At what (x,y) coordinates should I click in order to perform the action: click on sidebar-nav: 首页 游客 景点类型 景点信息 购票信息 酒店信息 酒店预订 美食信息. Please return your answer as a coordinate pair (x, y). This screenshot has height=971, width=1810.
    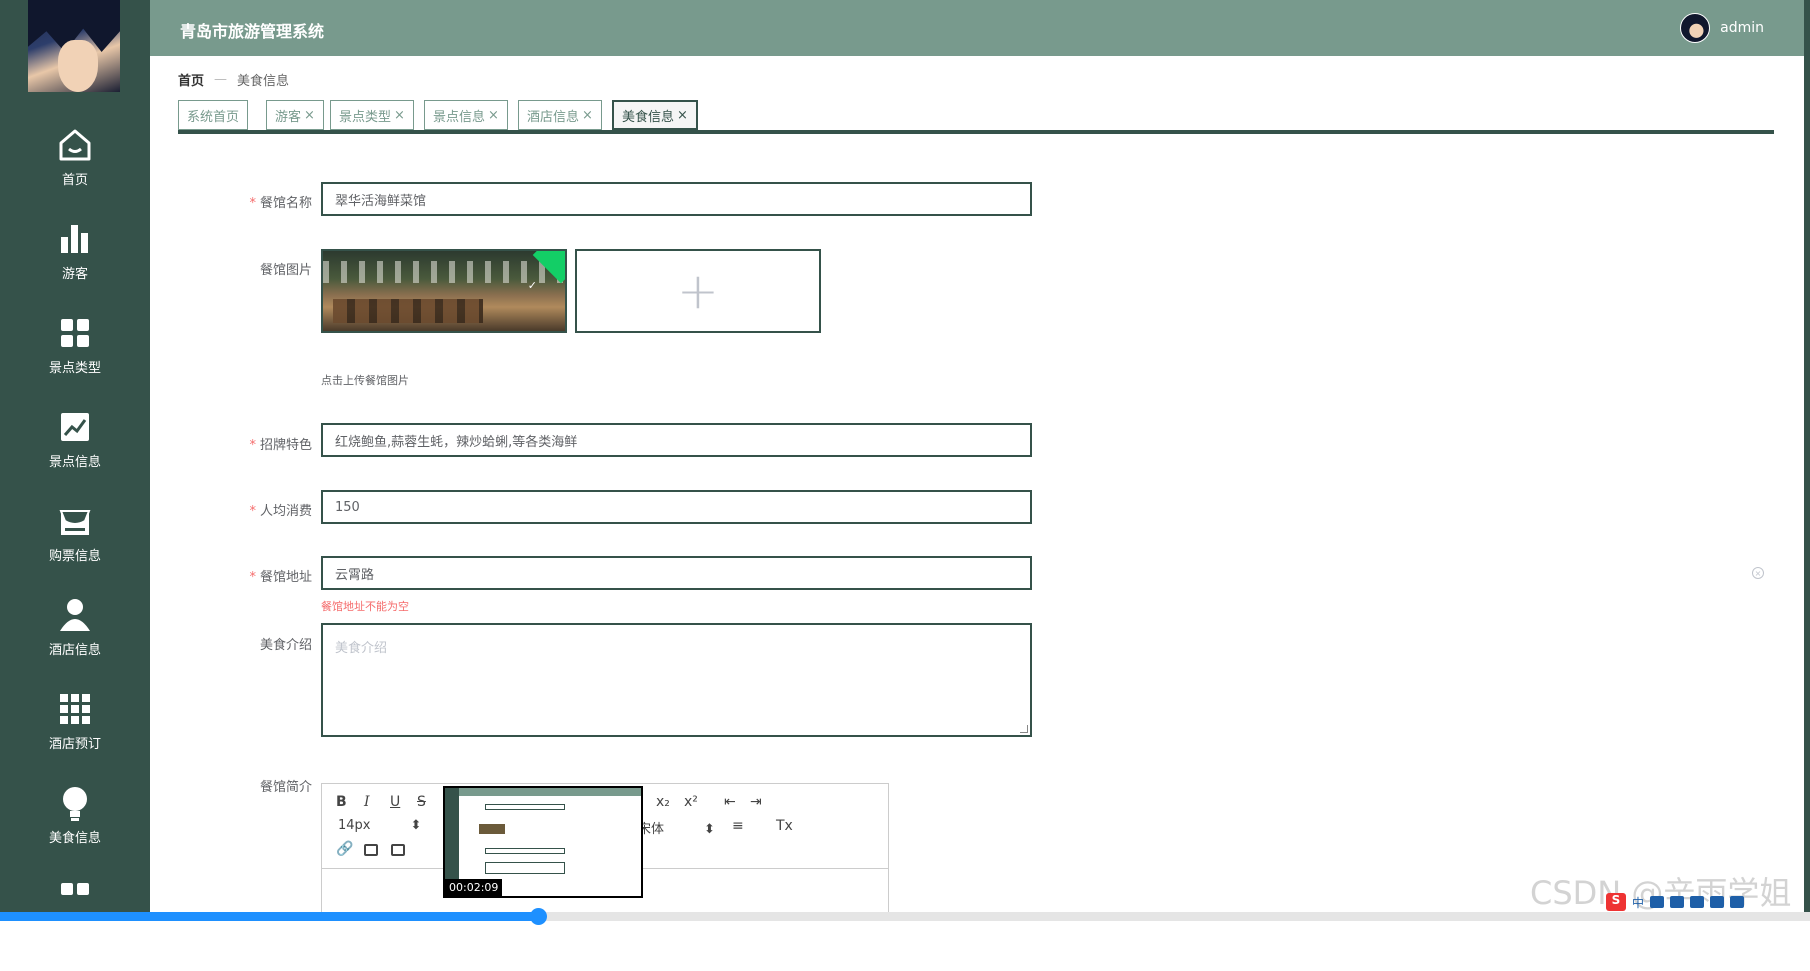
    Looking at the image, I should click on (75, 548).